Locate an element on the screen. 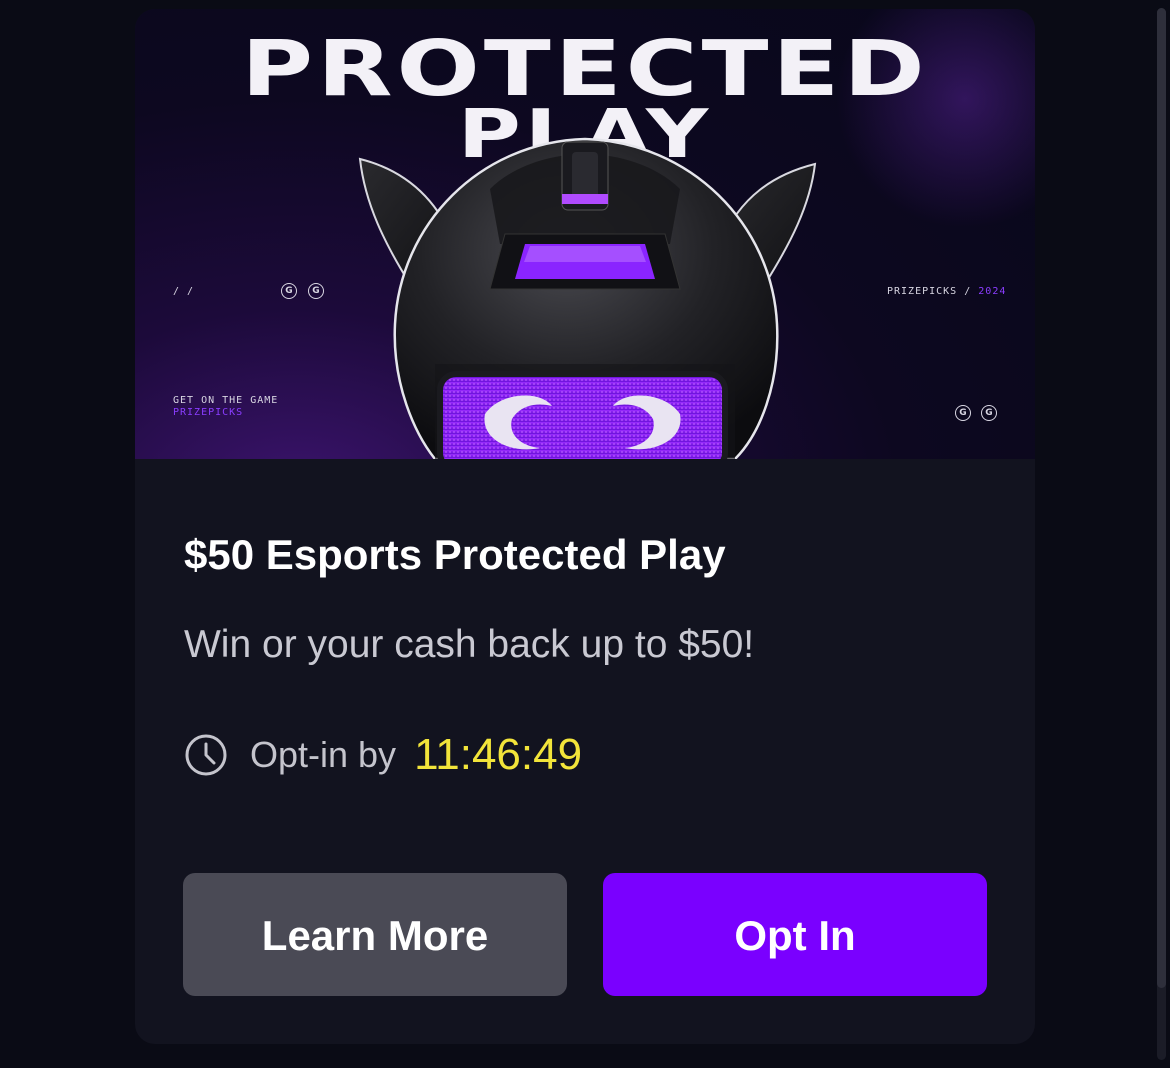  banner-tagline: GET ON THE GAME is located at coordinates (226, 400).